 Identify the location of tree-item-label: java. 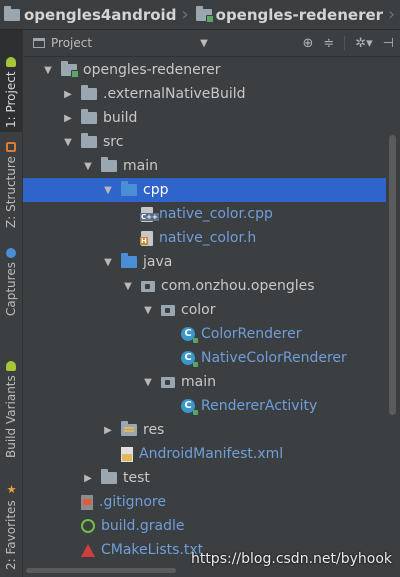
(158, 262).